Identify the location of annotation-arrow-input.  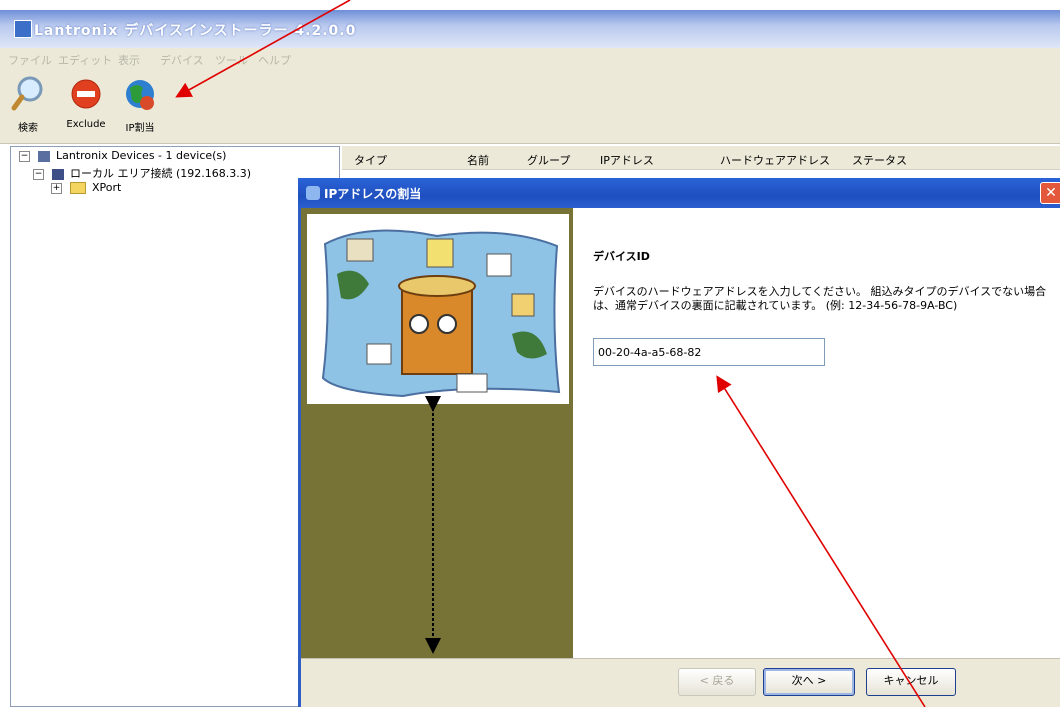
(821, 541).